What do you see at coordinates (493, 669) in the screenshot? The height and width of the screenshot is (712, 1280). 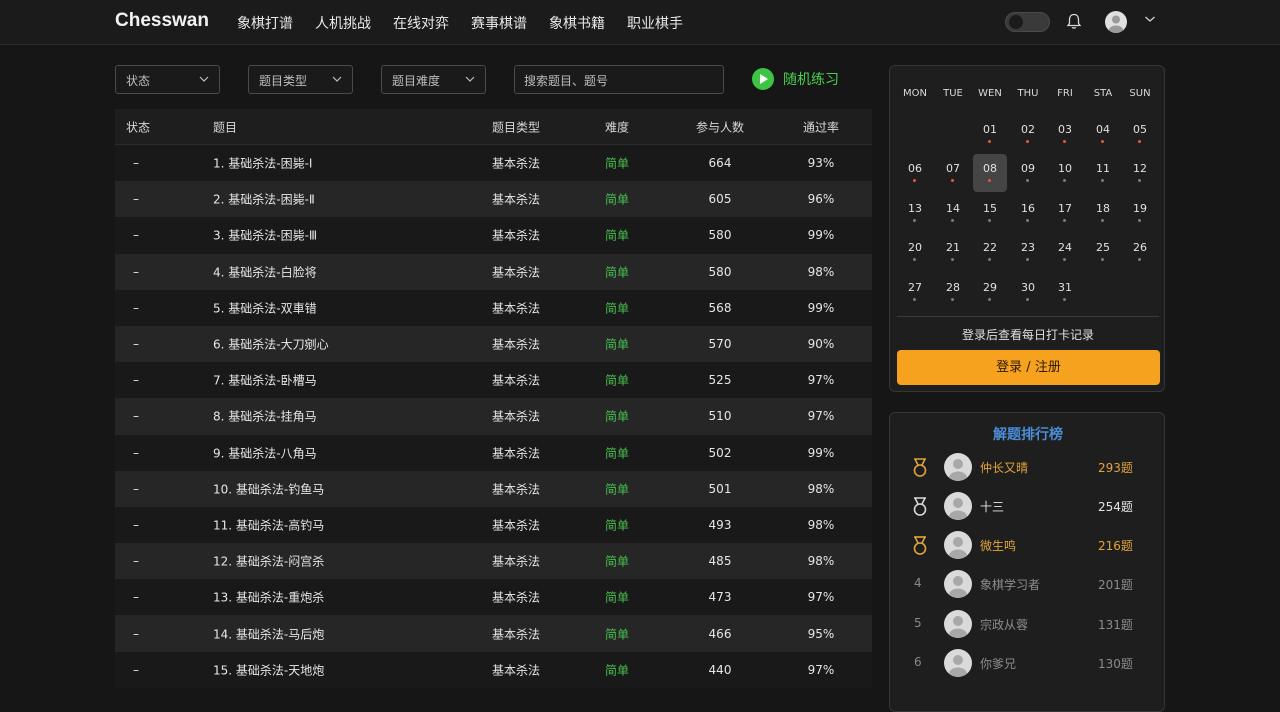 I see `table-row: – 15. 基础杀法-天地炮 基本杀法 简单 440 97%` at bounding box center [493, 669].